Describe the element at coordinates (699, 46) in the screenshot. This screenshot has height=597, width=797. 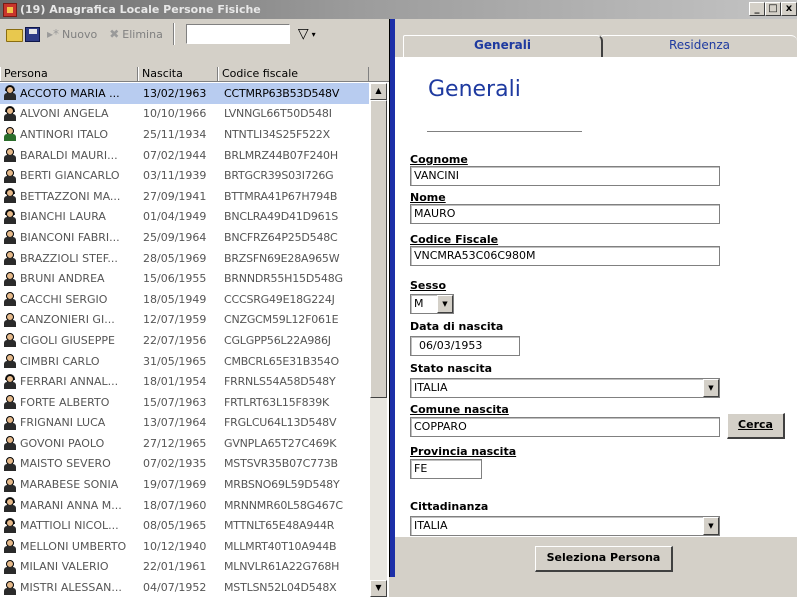
I see `tab-residenza: Residenza` at that location.